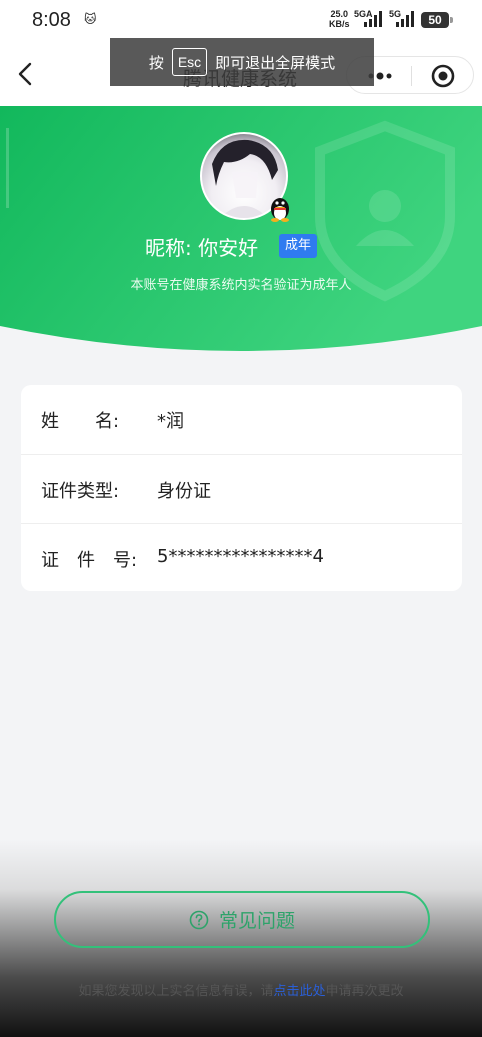 The height and width of the screenshot is (1037, 482). Describe the element at coordinates (411, 76) in the screenshot. I see `capsule-divider` at that location.